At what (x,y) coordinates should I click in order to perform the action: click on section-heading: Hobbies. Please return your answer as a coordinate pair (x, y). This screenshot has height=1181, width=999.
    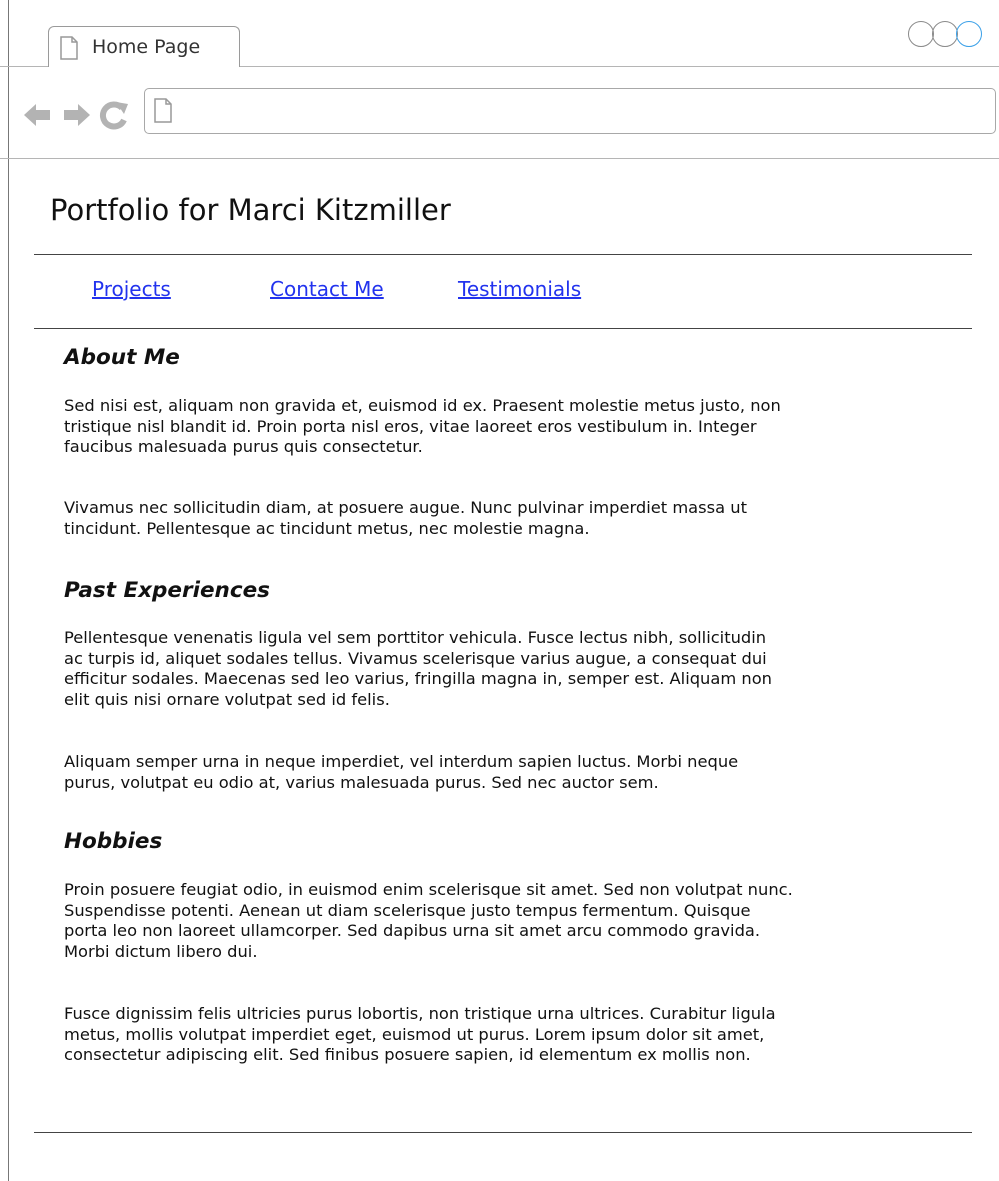
    Looking at the image, I should click on (113, 841).